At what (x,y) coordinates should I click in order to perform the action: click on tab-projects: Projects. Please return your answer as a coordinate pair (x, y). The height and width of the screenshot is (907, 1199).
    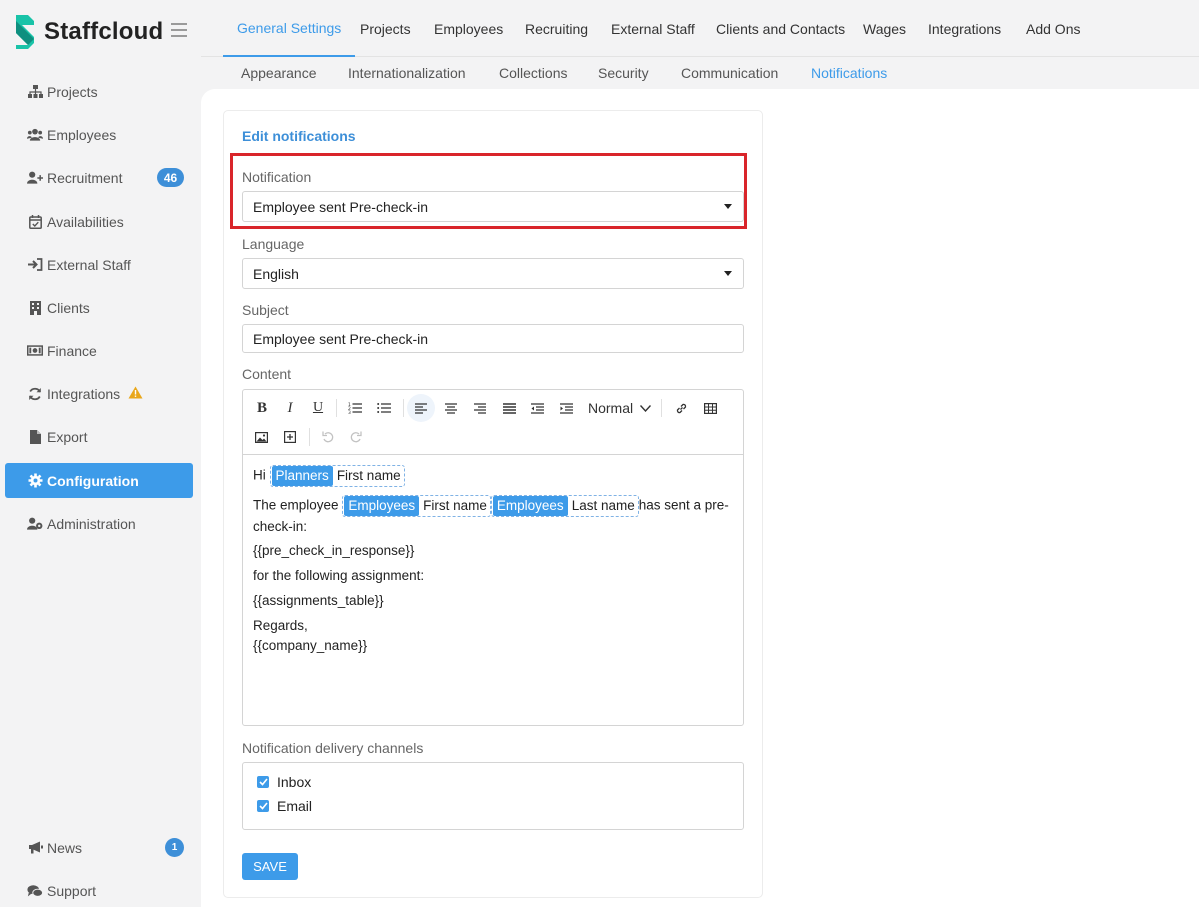
    Looking at the image, I should click on (385, 28).